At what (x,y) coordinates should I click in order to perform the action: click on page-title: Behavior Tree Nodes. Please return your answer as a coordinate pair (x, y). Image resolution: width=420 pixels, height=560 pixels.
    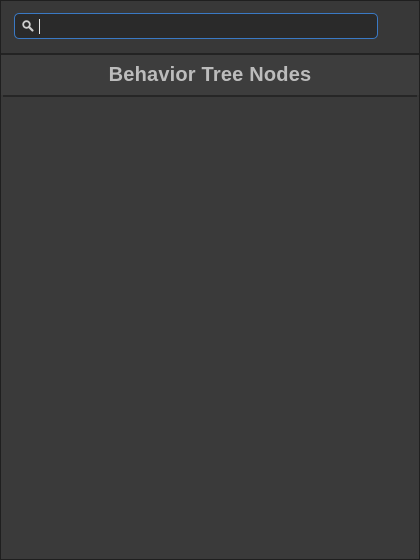
    Looking at the image, I should click on (210, 74).